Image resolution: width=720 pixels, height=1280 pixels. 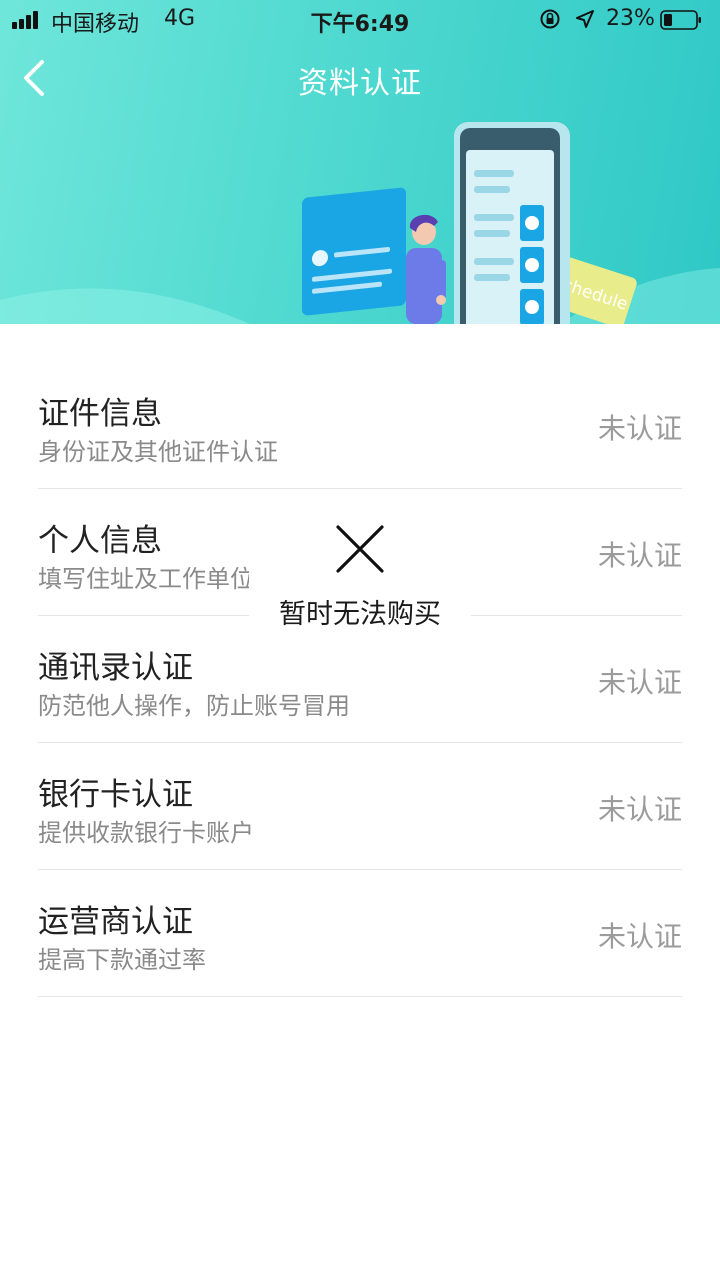 I want to click on item-title: 银行卡认证, so click(x=115, y=795).